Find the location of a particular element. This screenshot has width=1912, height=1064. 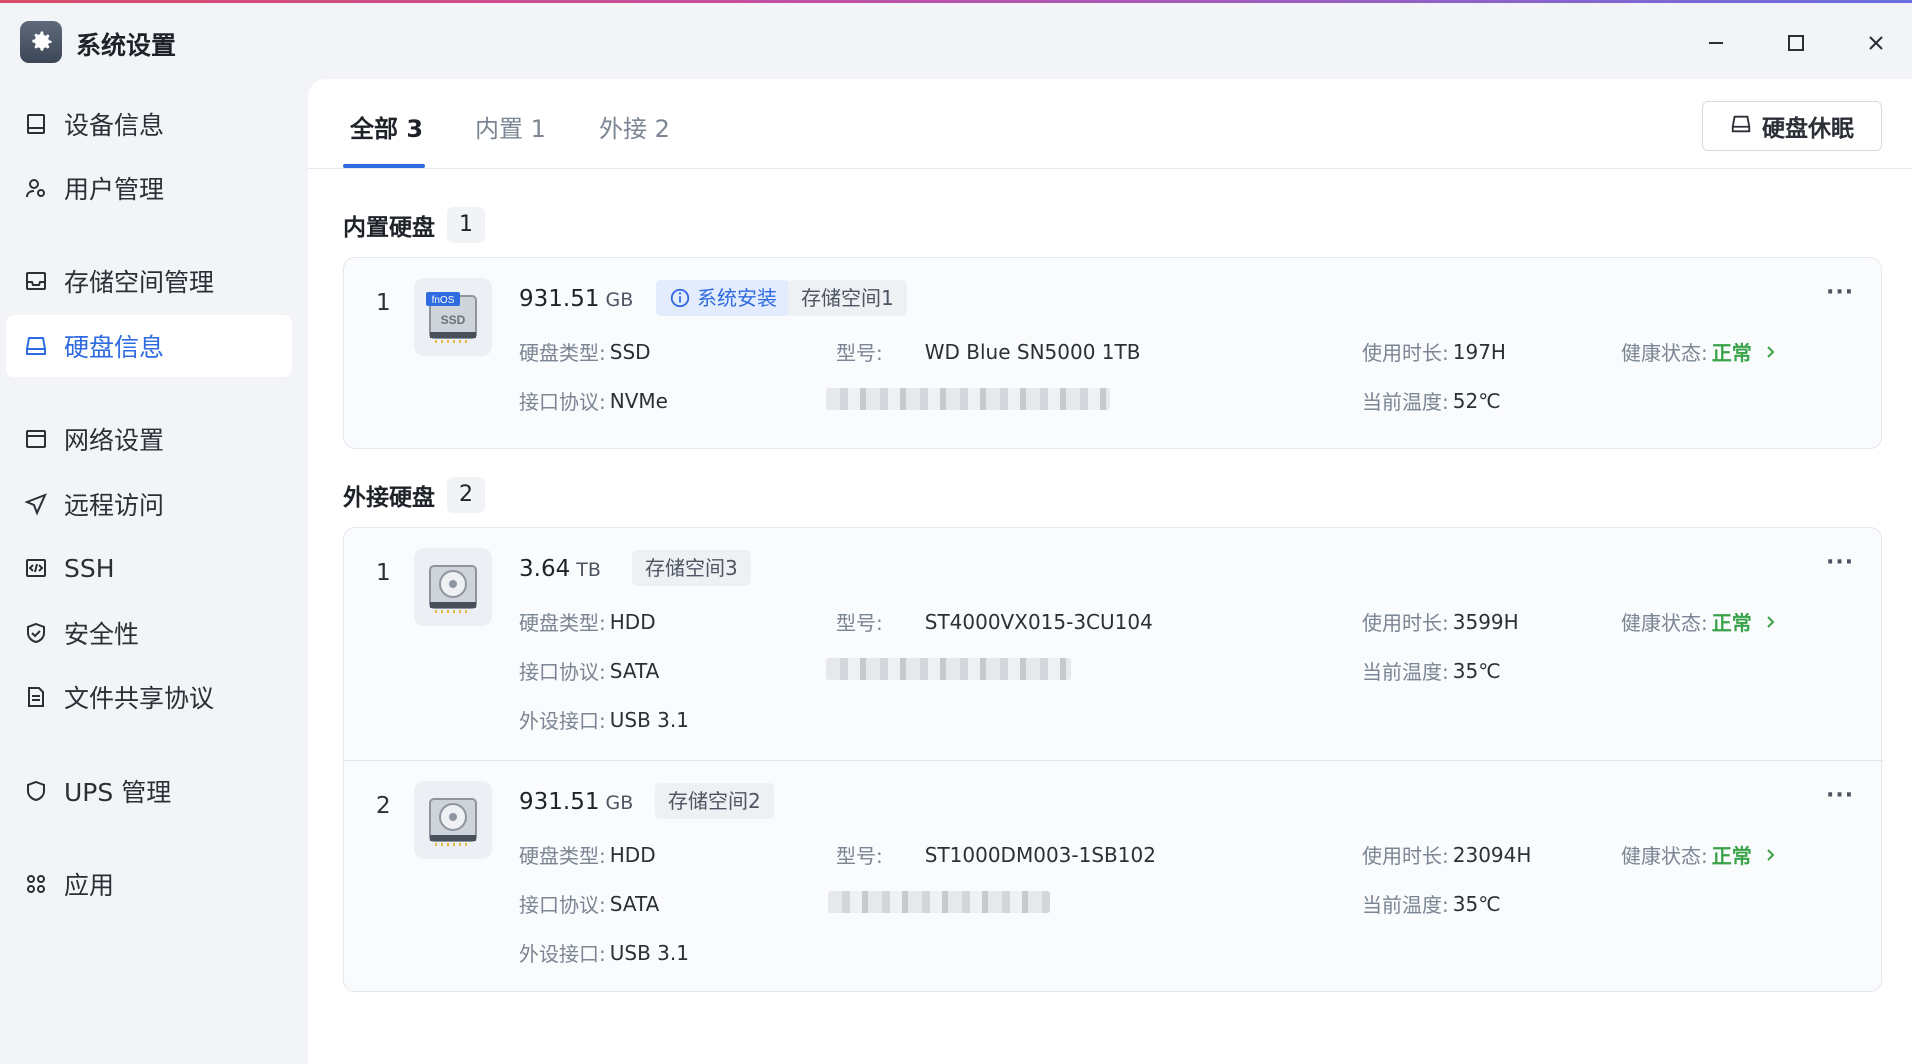

disk-sleep-button: 硬盘休眠 is located at coordinates (1792, 126).